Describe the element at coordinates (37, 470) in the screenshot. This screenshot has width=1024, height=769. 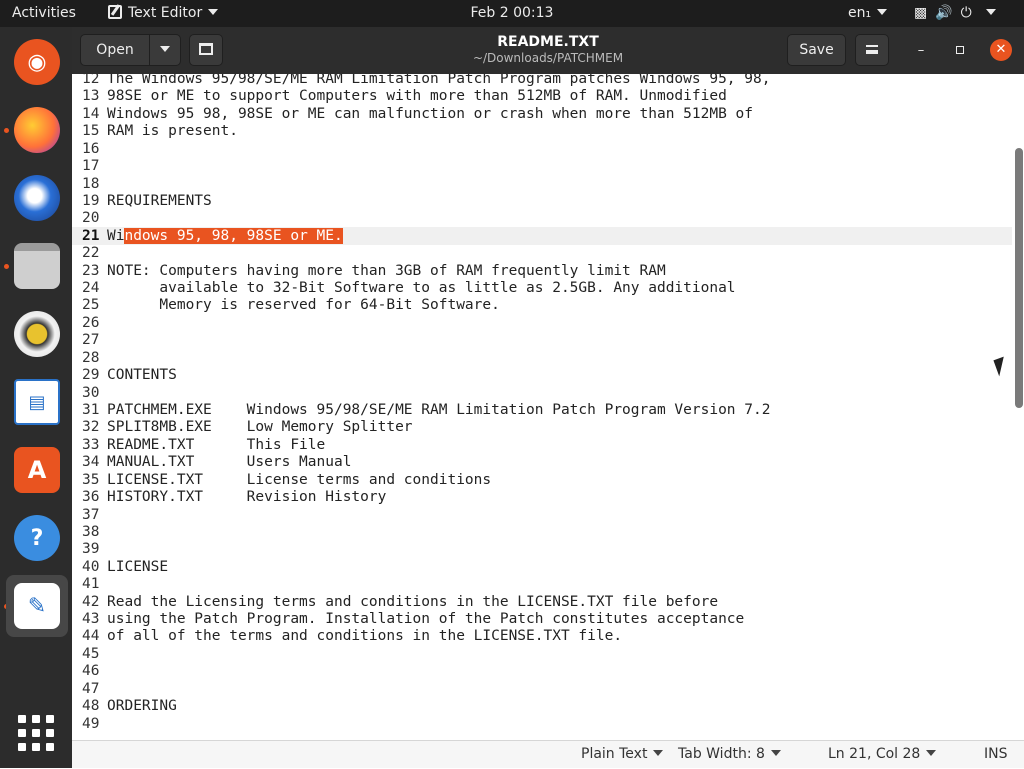
I see `dock-item-software: A` at that location.